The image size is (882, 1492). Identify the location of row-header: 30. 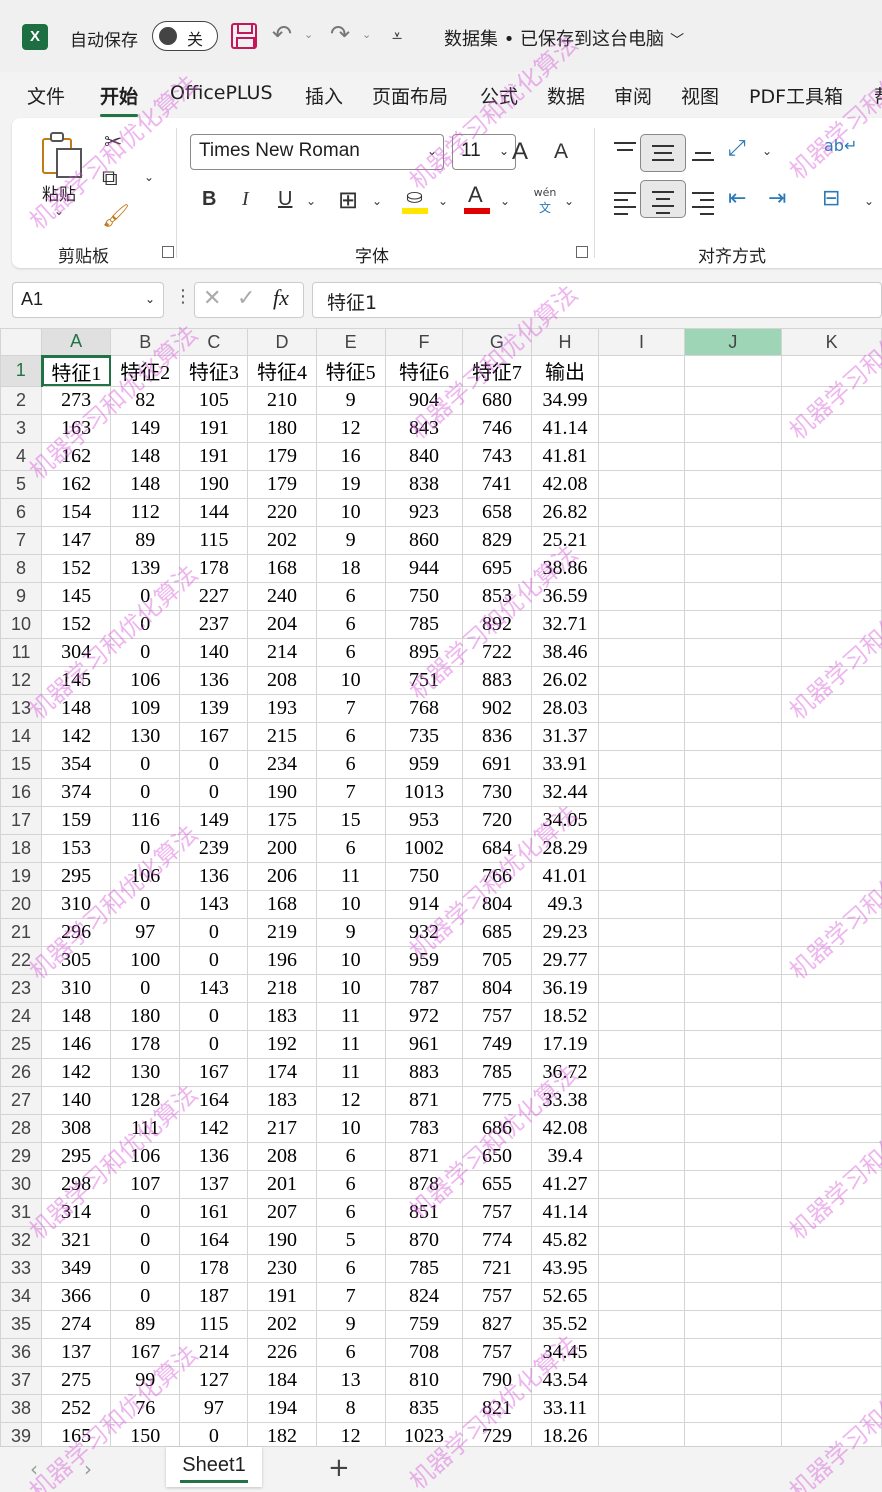
(21, 1184).